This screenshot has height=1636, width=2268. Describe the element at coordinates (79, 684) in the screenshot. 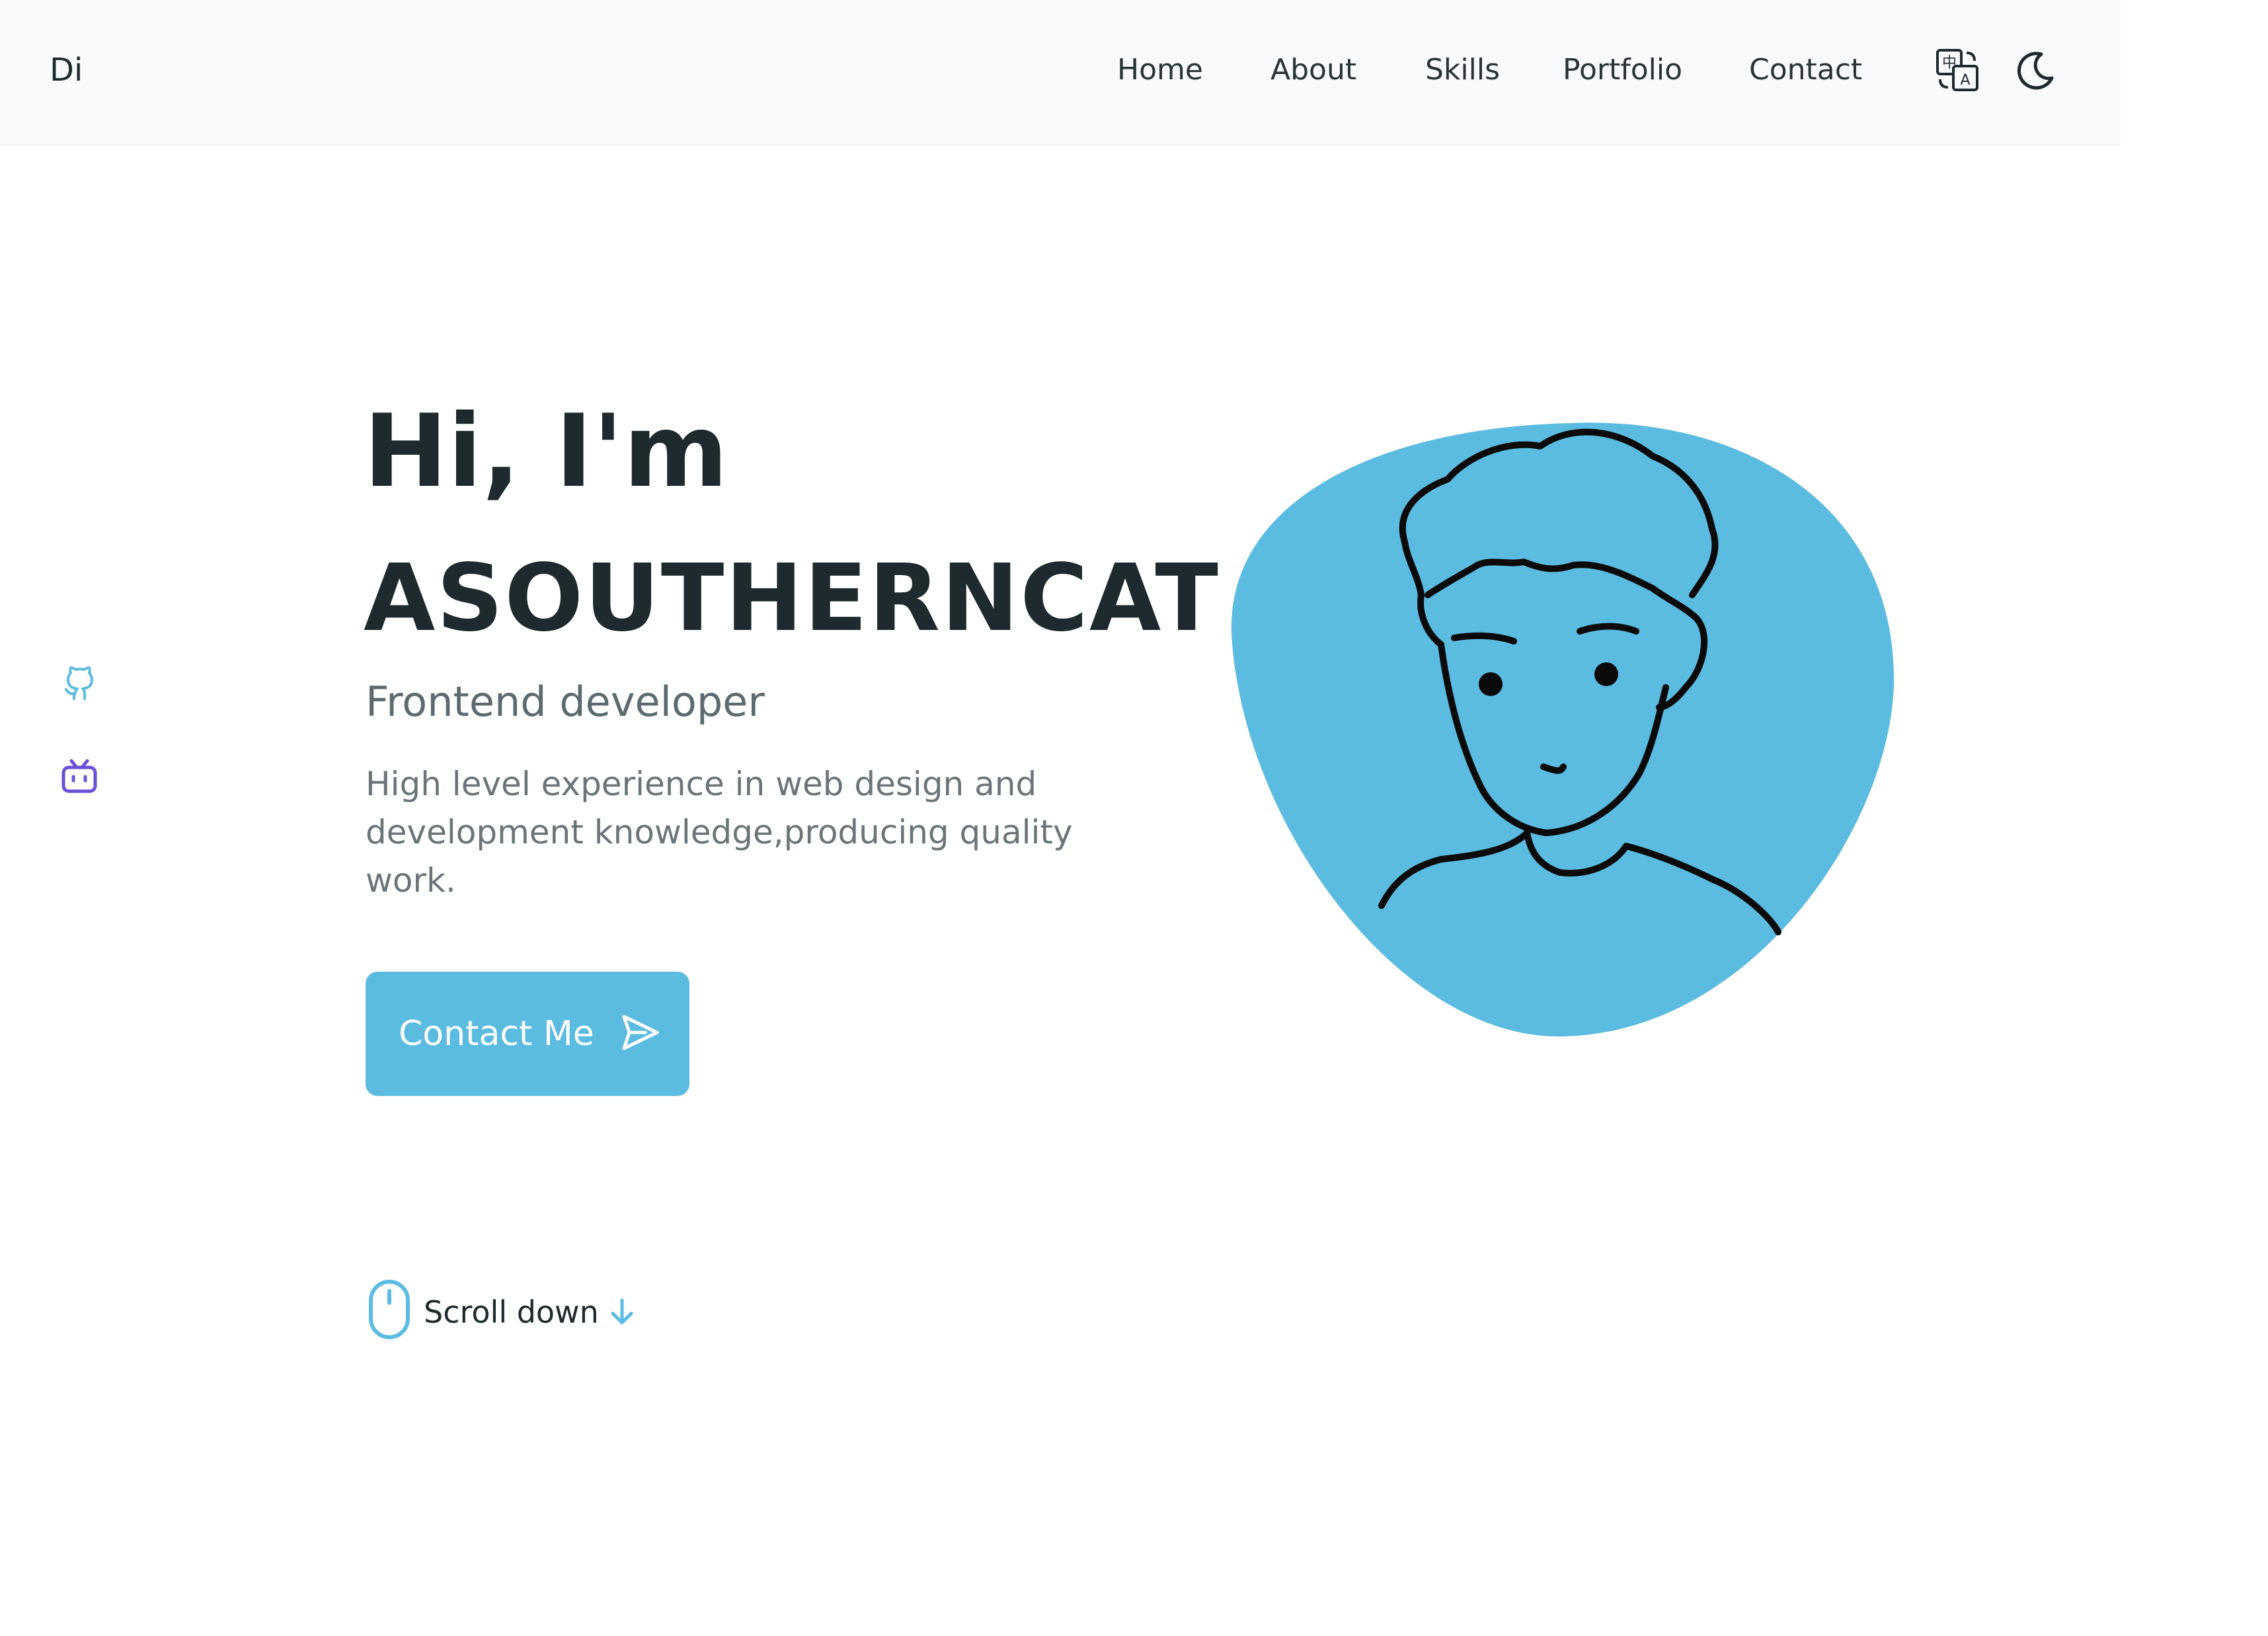

I see `github-icon` at that location.